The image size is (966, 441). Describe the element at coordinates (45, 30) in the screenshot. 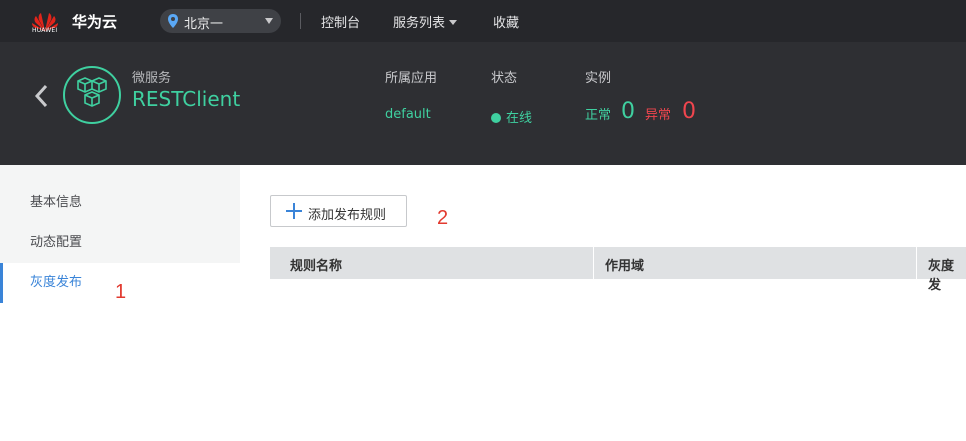

I see `logo-text: HUAWEI` at that location.